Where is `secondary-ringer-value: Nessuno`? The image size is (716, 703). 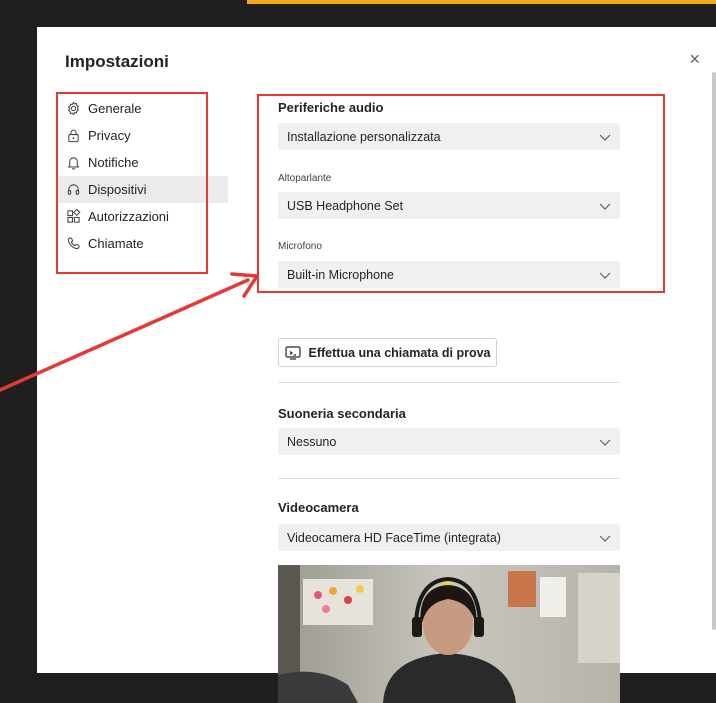
secondary-ringer-value: Nessuno is located at coordinates (312, 441).